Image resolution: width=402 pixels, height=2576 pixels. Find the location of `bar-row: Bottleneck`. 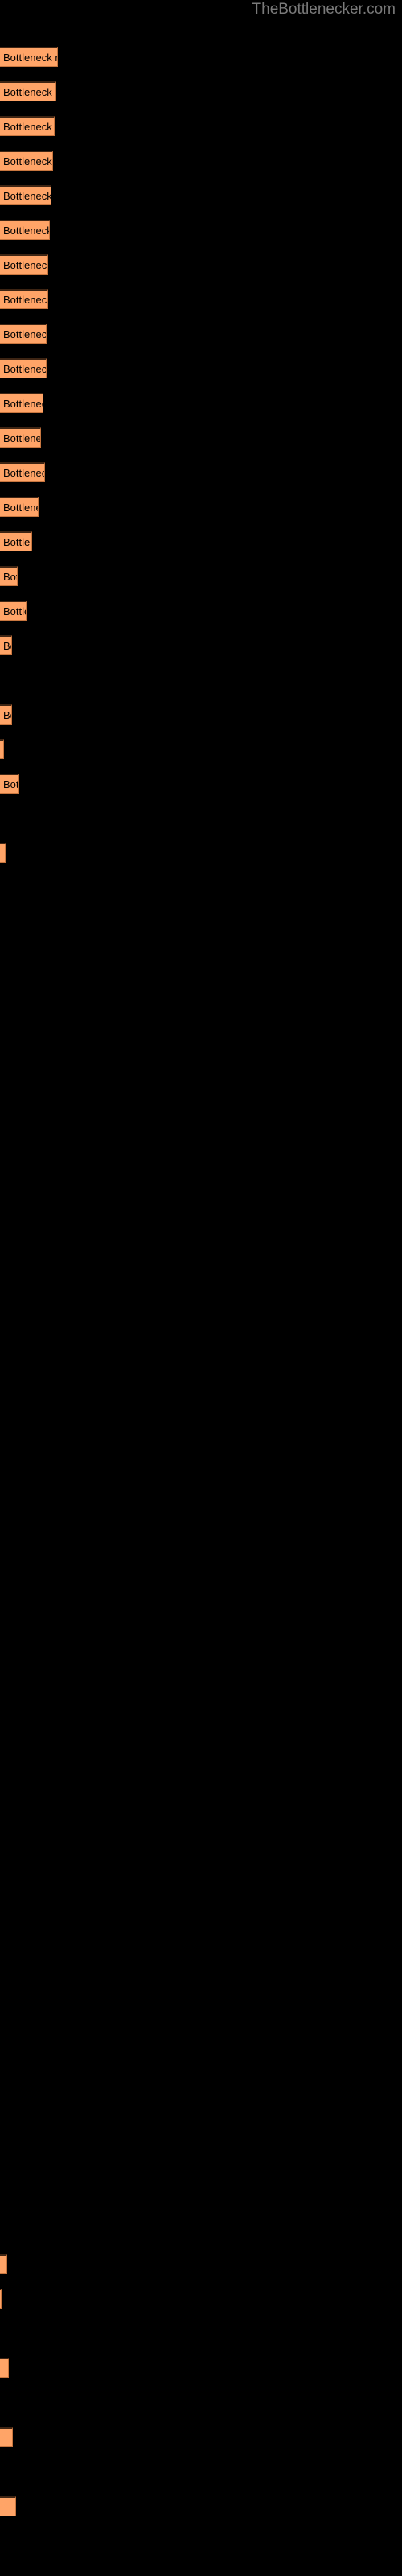

bar-row: Bottleneck is located at coordinates (201, 541).